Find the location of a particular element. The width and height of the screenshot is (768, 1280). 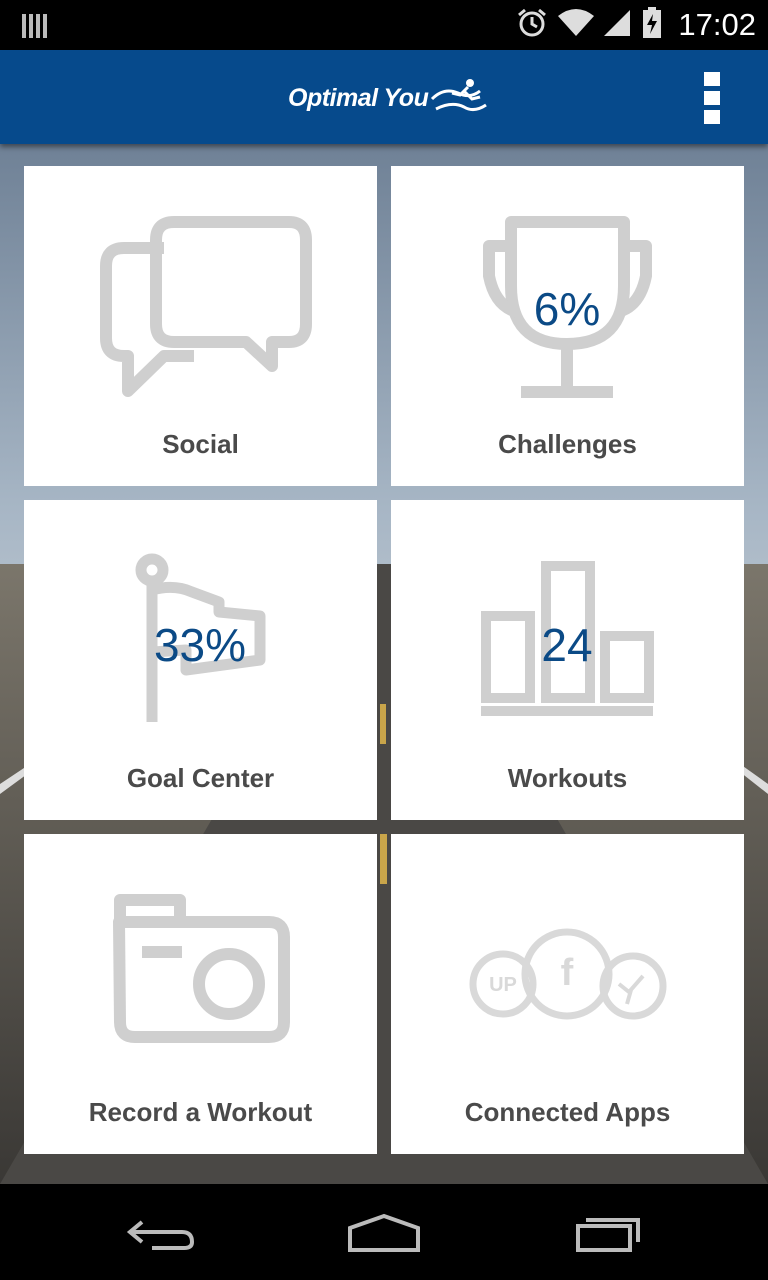

tile-record-workout: Record a Workout is located at coordinates (200, 994).